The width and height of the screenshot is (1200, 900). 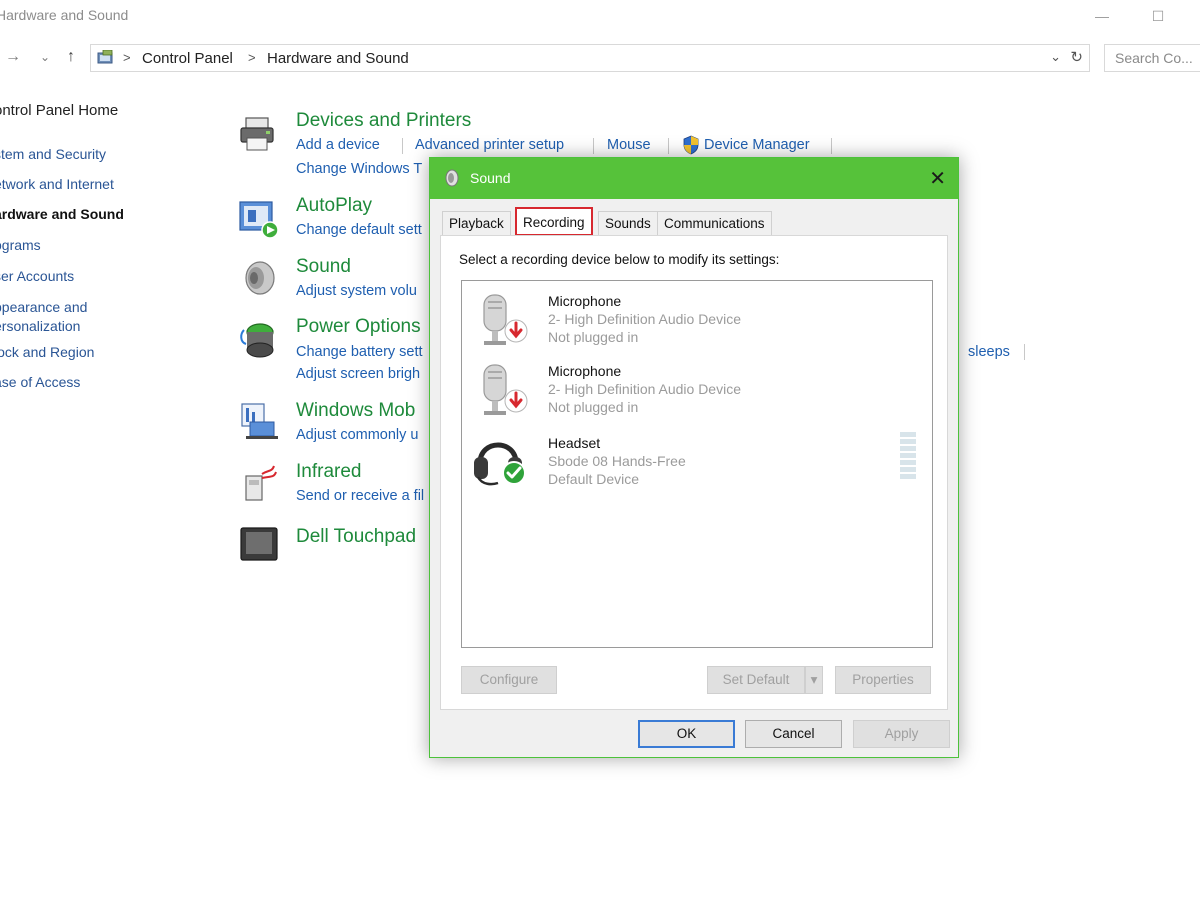 I want to click on category-dell-touchpad: Dell Touchpad, so click(x=356, y=537).